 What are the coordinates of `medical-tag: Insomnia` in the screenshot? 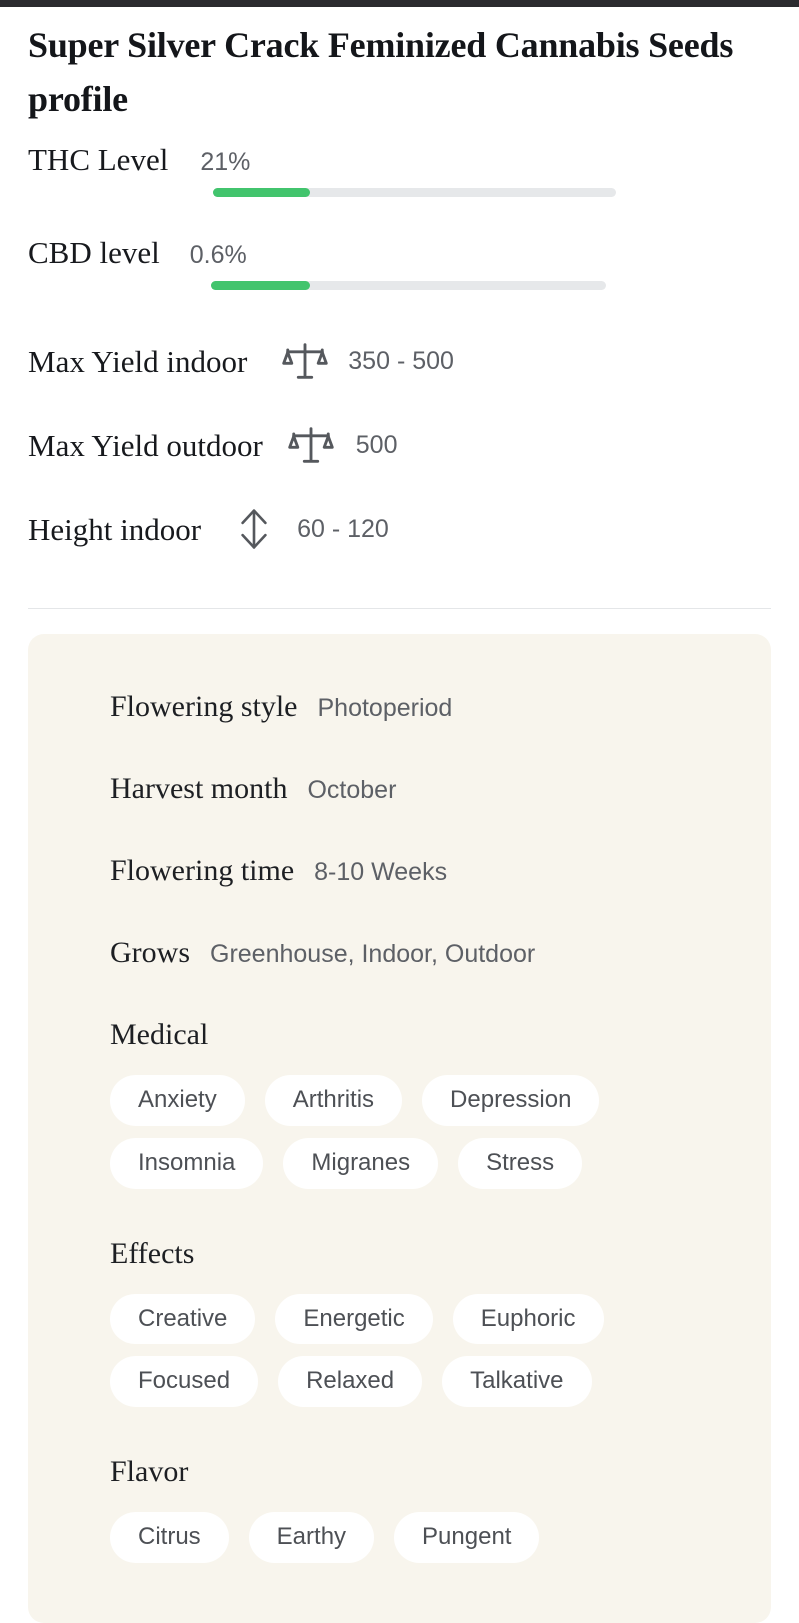 It's located at (187, 1163).